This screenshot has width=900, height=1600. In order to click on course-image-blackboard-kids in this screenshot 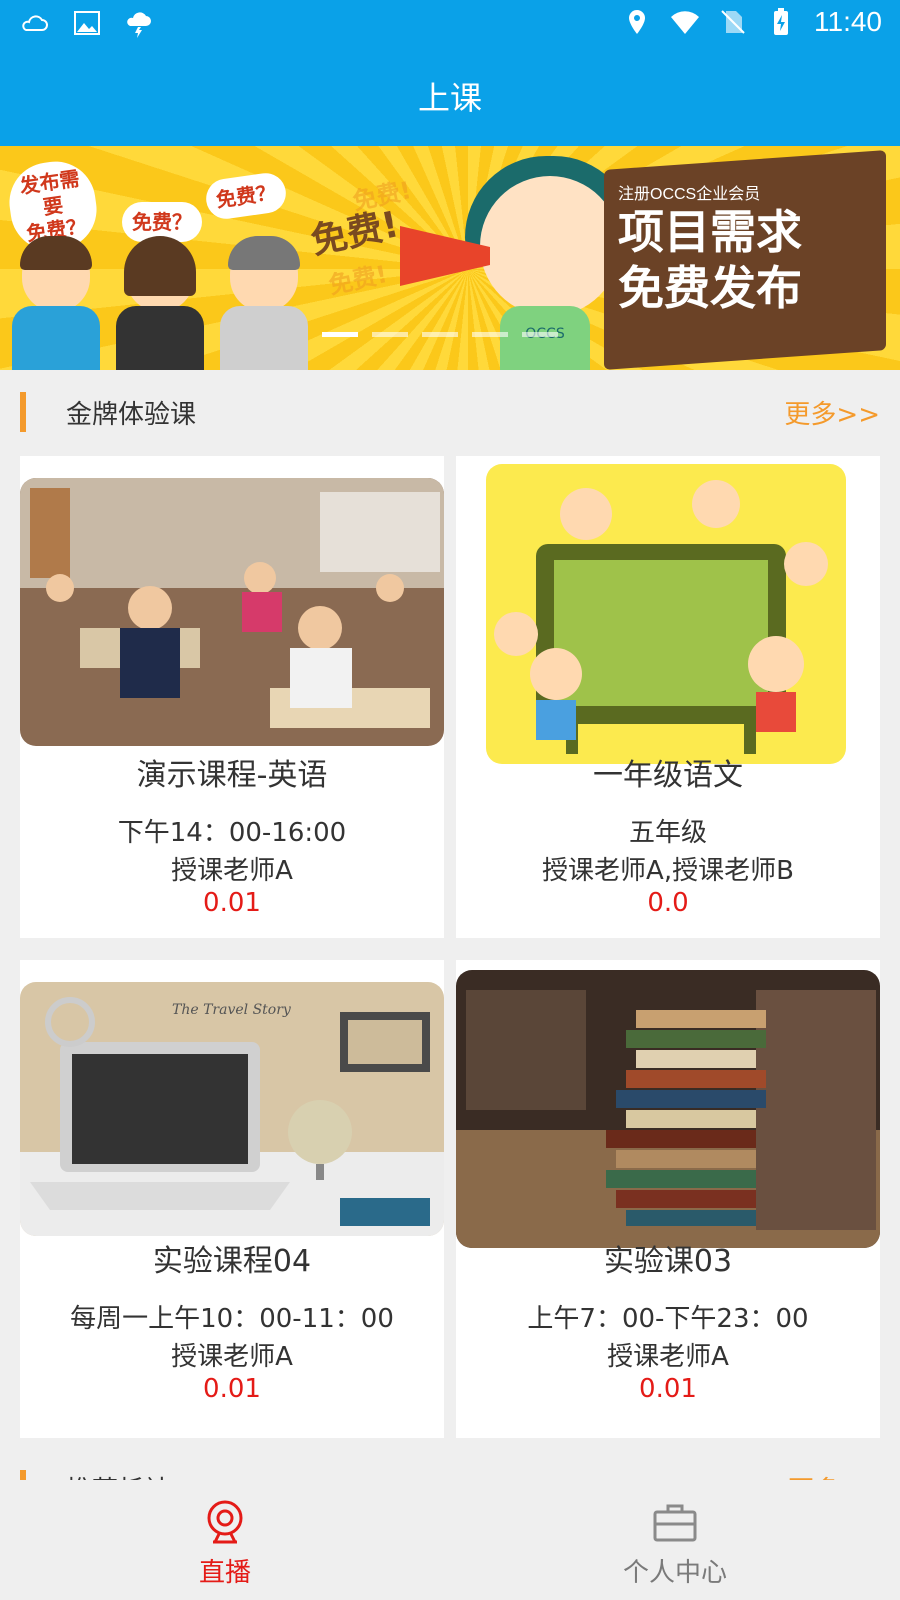, I will do `click(666, 614)`.